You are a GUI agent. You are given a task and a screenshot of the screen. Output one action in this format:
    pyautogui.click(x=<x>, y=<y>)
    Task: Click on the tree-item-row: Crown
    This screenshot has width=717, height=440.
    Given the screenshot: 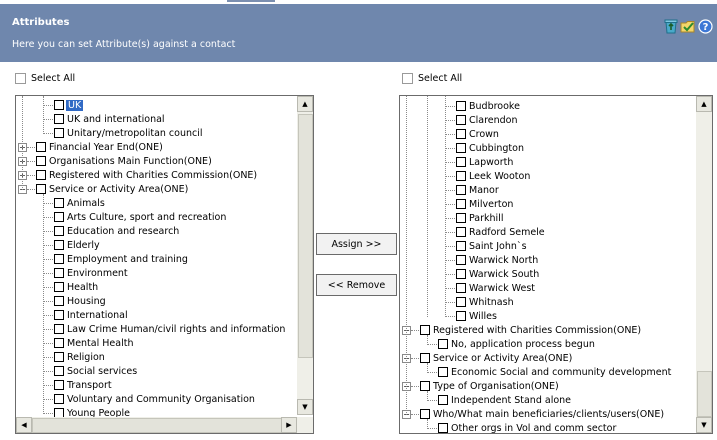 What is the action you would take?
    pyautogui.click(x=477, y=134)
    